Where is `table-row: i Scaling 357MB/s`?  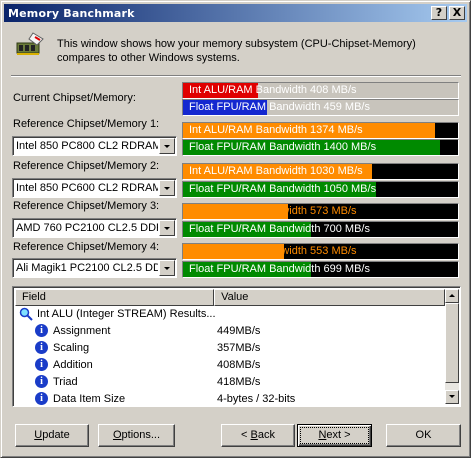
table-row: i Scaling 357MB/s is located at coordinates (230, 348).